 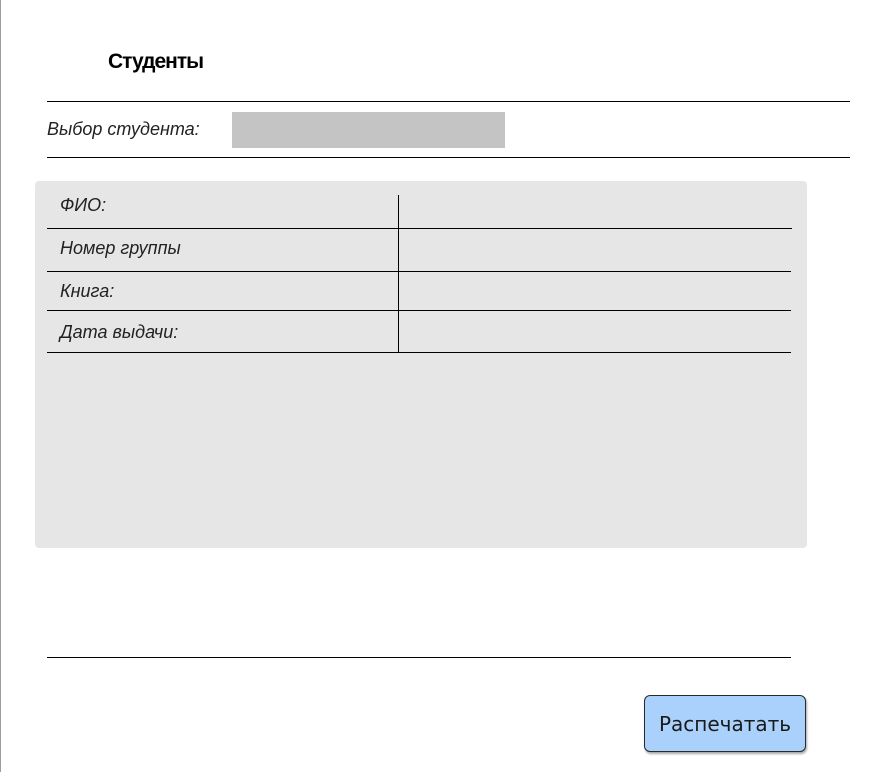 What do you see at coordinates (448, 157) in the screenshot?
I see `divider-select` at bounding box center [448, 157].